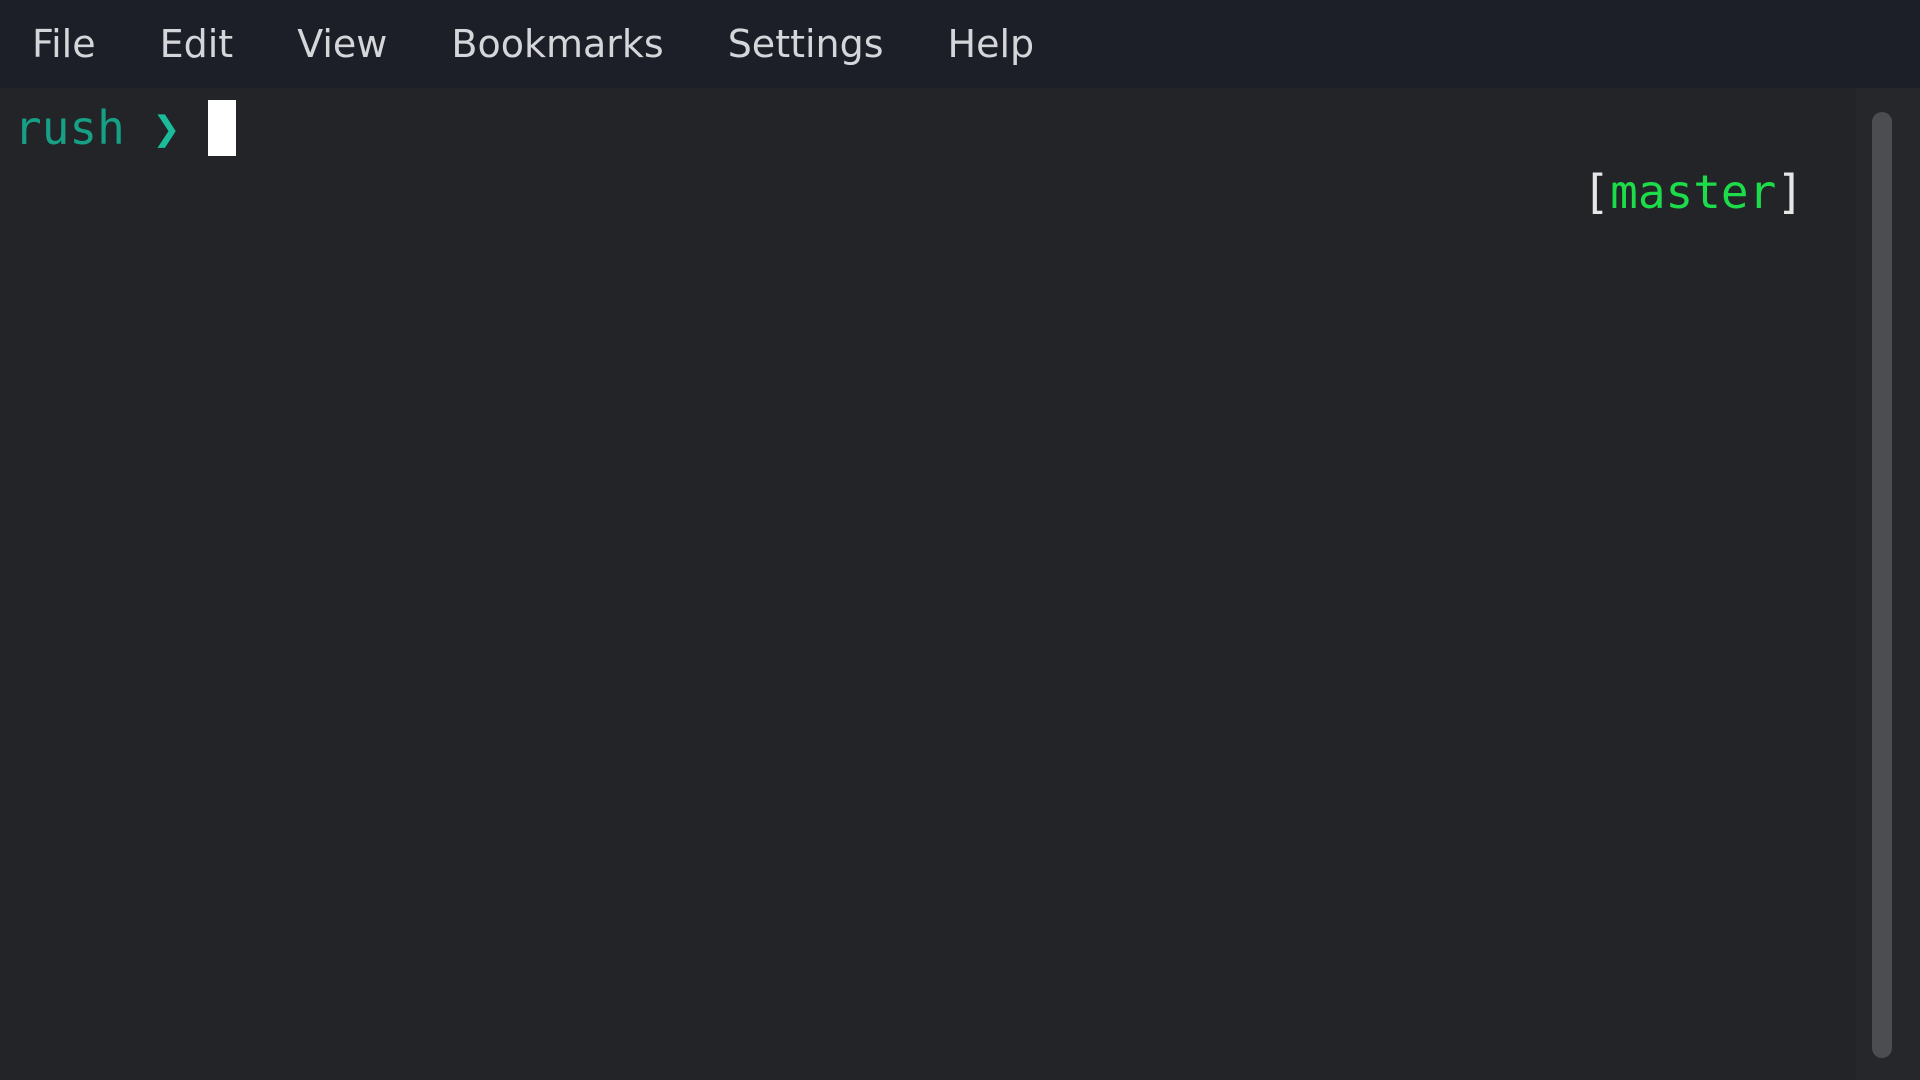 This screenshot has width=1920, height=1080. What do you see at coordinates (125, 128) in the screenshot?
I see `prompt-line: rush ❯` at bounding box center [125, 128].